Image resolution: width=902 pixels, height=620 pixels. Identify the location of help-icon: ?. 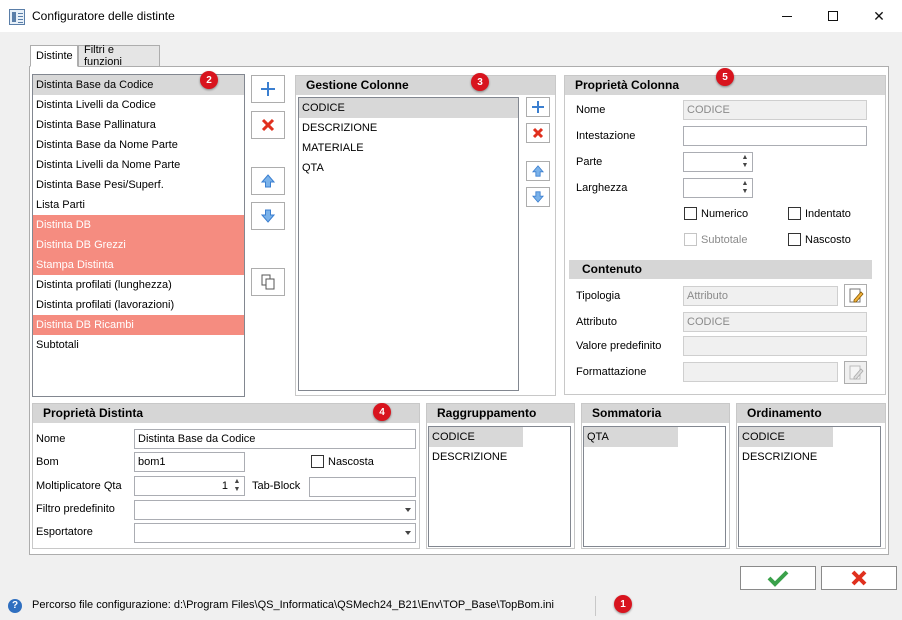
(15, 606).